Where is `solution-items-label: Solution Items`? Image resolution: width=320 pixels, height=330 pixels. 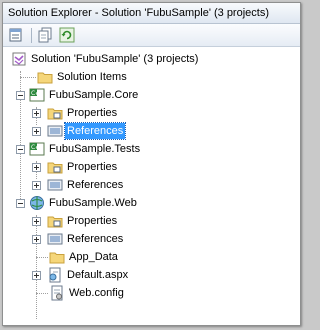
solution-items-label: Solution Items is located at coordinates (92, 77).